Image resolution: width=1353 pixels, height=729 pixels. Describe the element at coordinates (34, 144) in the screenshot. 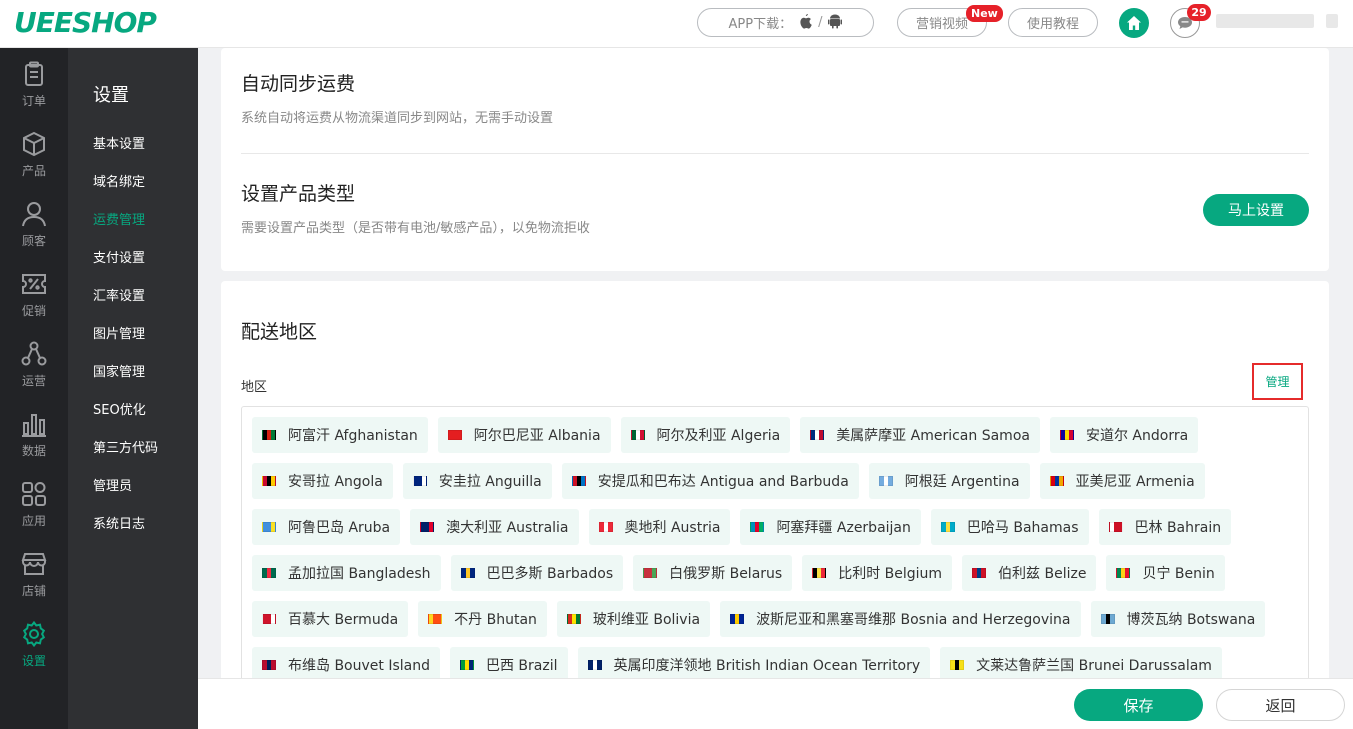

I see `cube-icon` at that location.